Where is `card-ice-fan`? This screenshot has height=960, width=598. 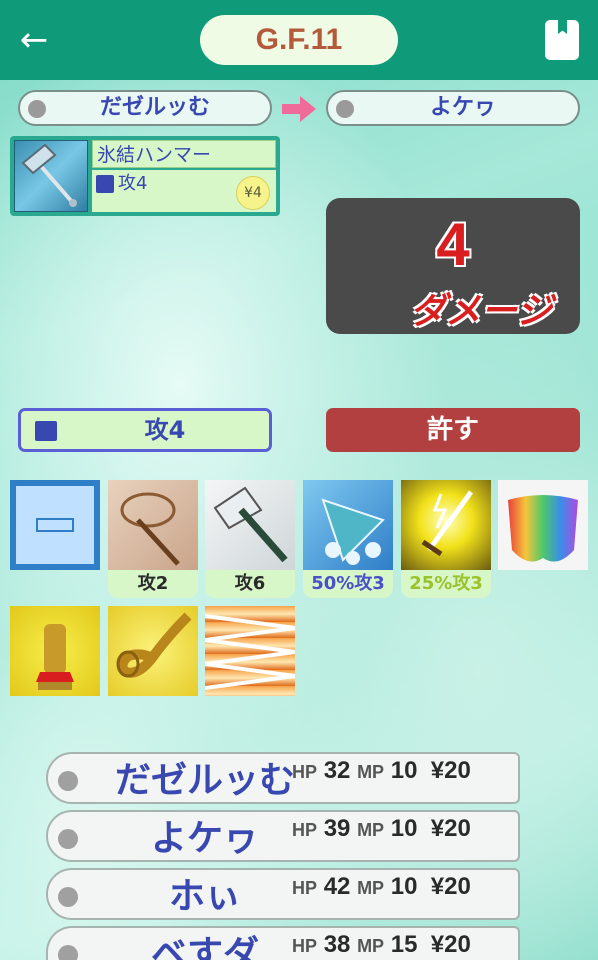 card-ice-fan is located at coordinates (348, 525).